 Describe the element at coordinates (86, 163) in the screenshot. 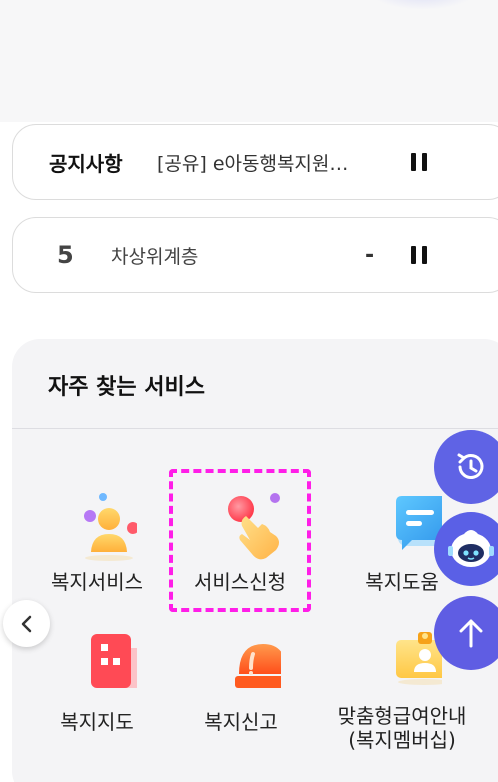

I see `notice-title: 공지사항` at that location.